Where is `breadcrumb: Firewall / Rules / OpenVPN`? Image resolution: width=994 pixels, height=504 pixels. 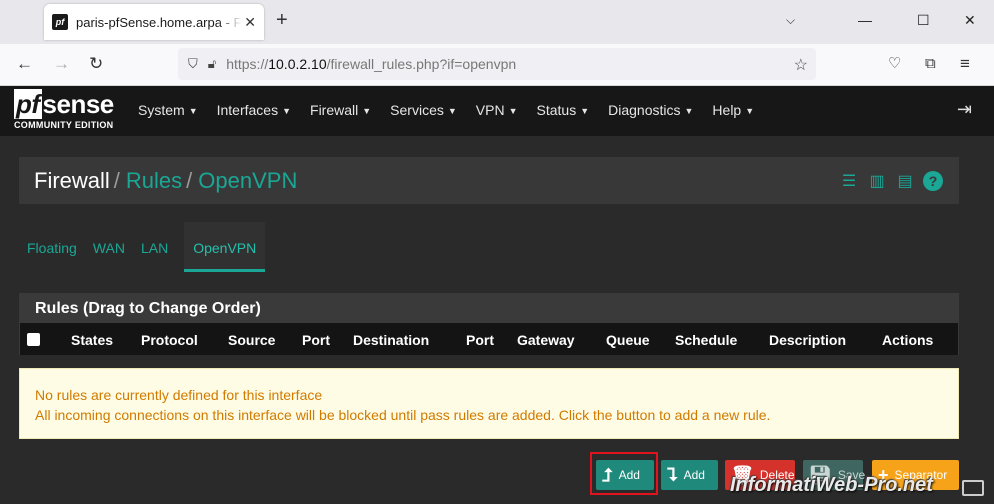 breadcrumb: Firewall / Rules / OpenVPN is located at coordinates (165, 181).